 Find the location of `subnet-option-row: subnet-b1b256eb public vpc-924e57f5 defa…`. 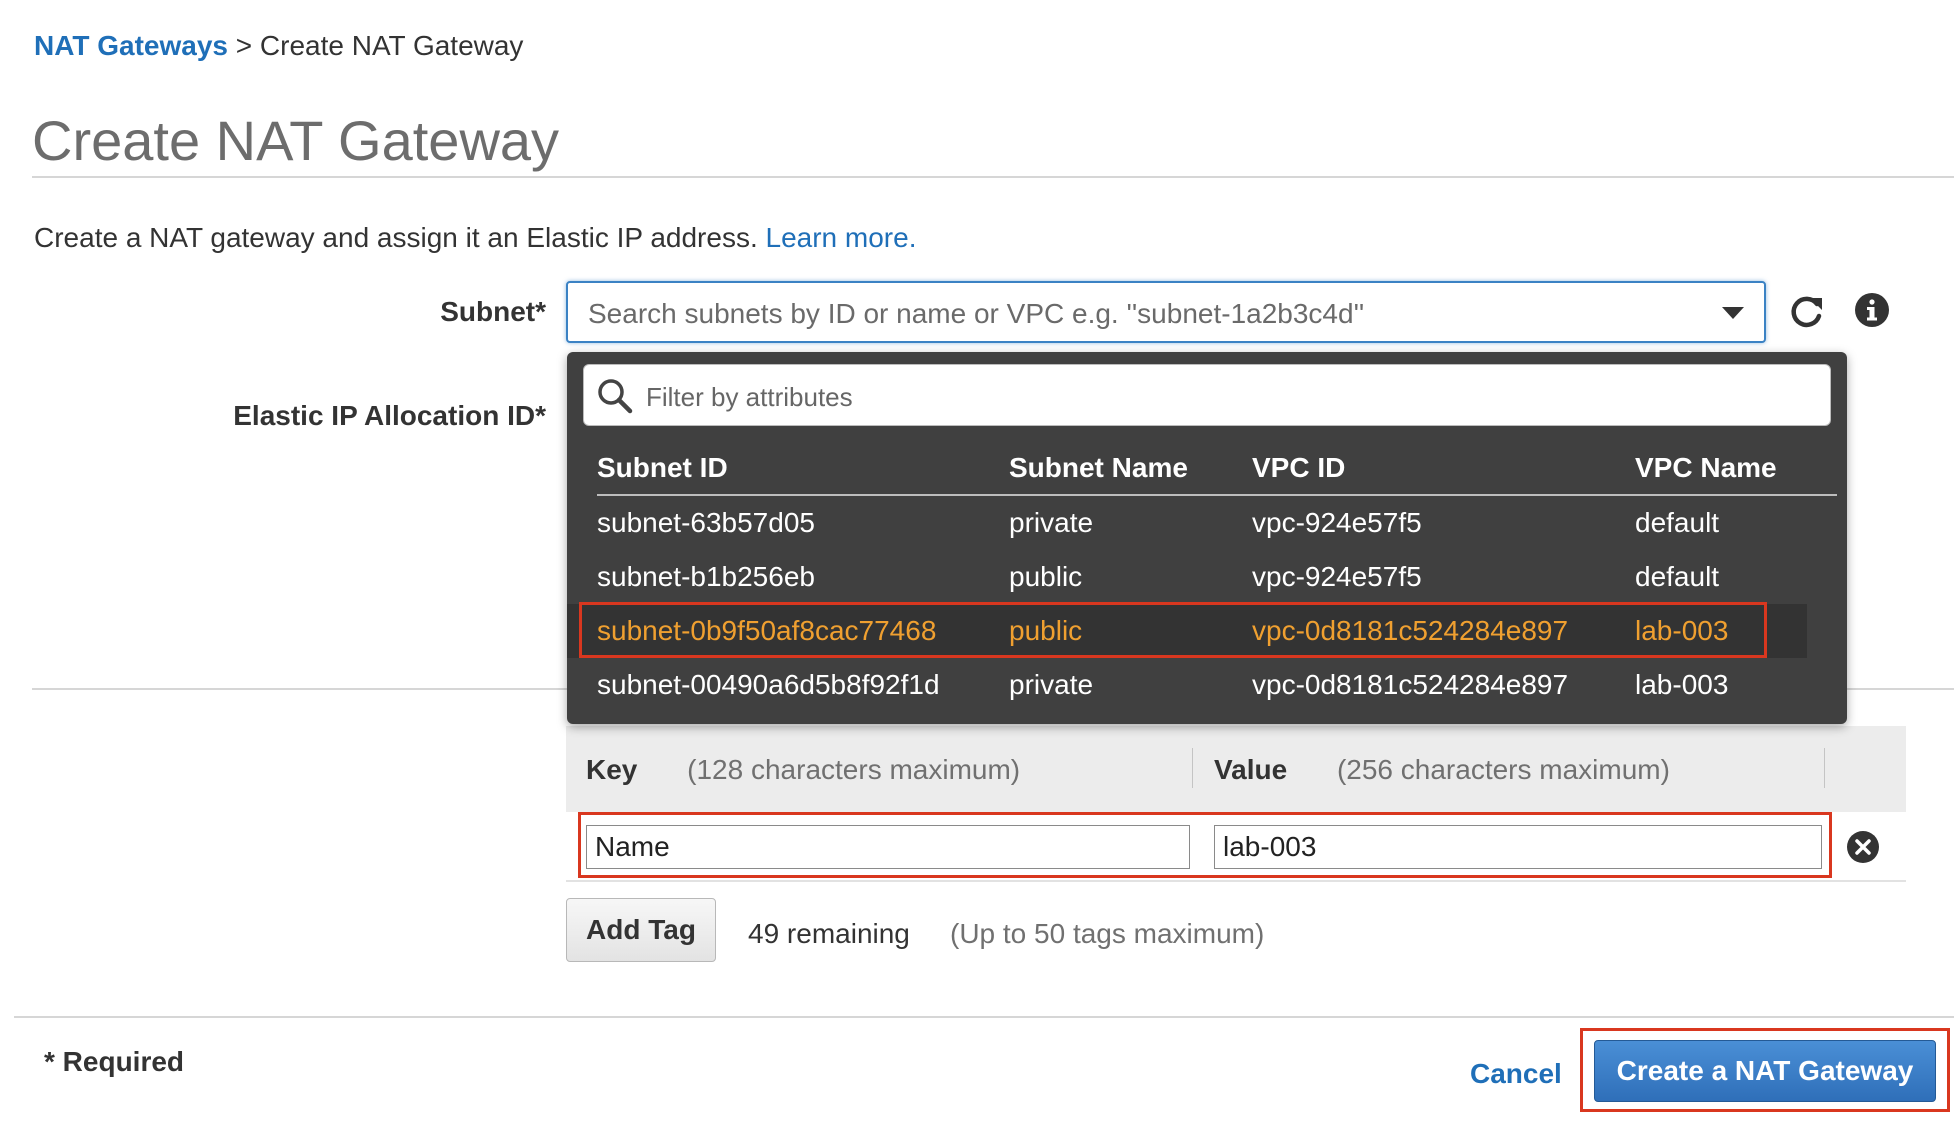

subnet-option-row: subnet-b1b256eb public vpc-924e57f5 defa… is located at coordinates (1187, 577).